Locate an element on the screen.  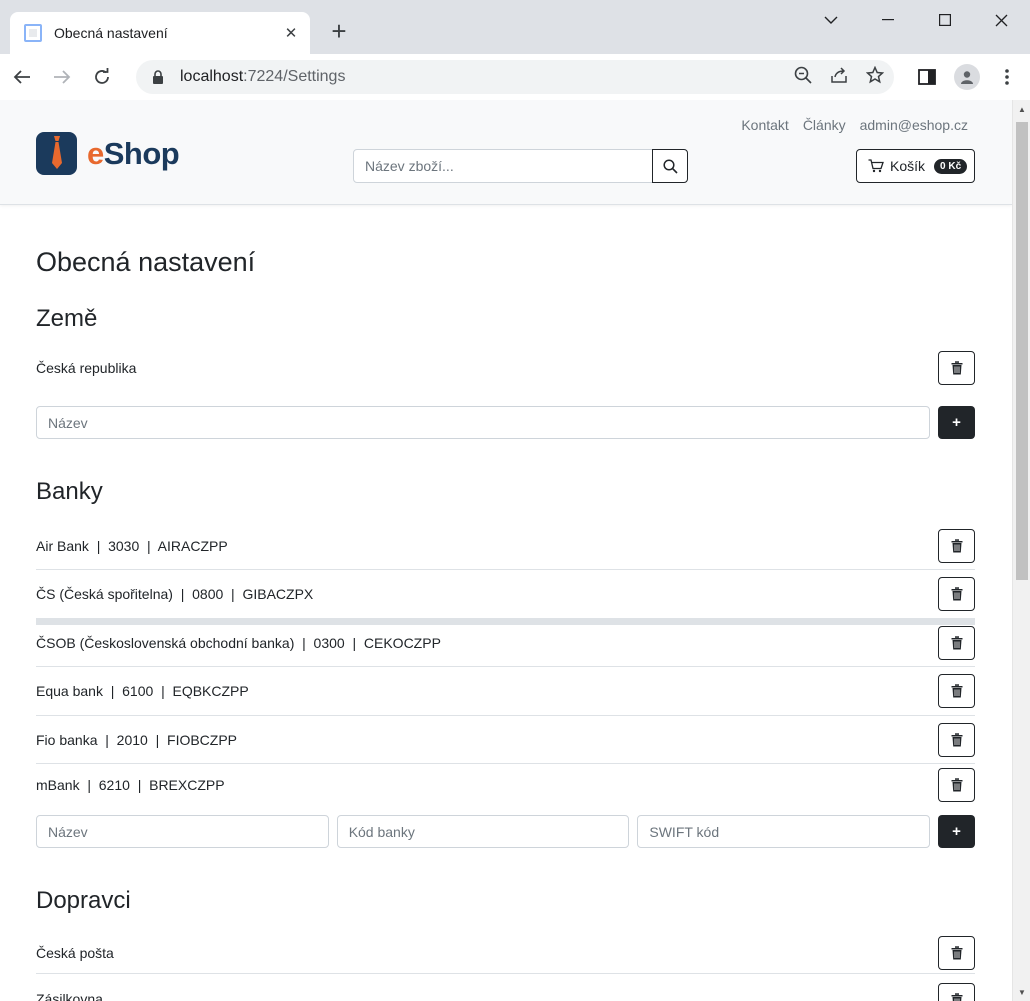
browser-tab: Obecná nastavení ✕ is located at coordinates (160, 33).